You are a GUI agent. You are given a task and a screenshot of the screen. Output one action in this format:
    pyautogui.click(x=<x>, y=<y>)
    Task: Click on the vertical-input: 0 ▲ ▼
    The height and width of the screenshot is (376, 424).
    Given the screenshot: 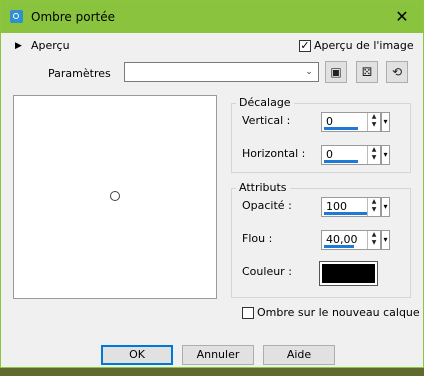 What is the action you would take?
    pyautogui.click(x=351, y=122)
    